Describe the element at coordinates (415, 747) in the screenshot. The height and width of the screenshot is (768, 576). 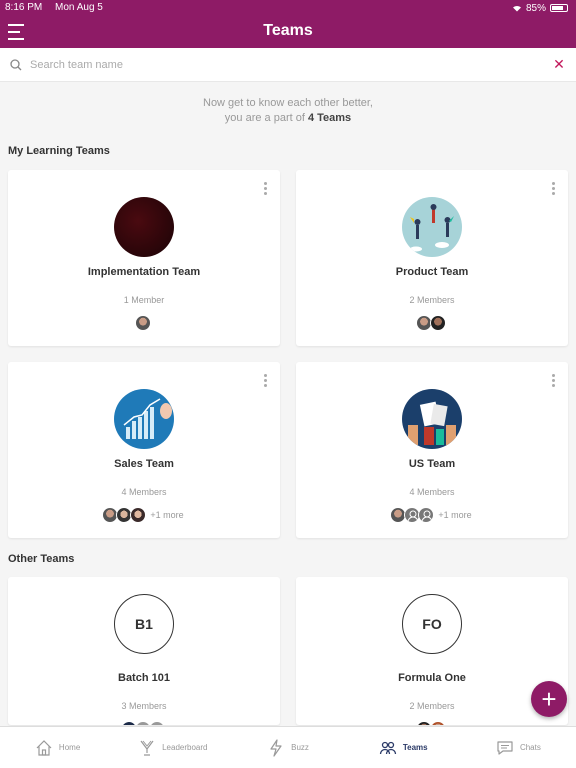
I see `tab-label: Teams` at that location.